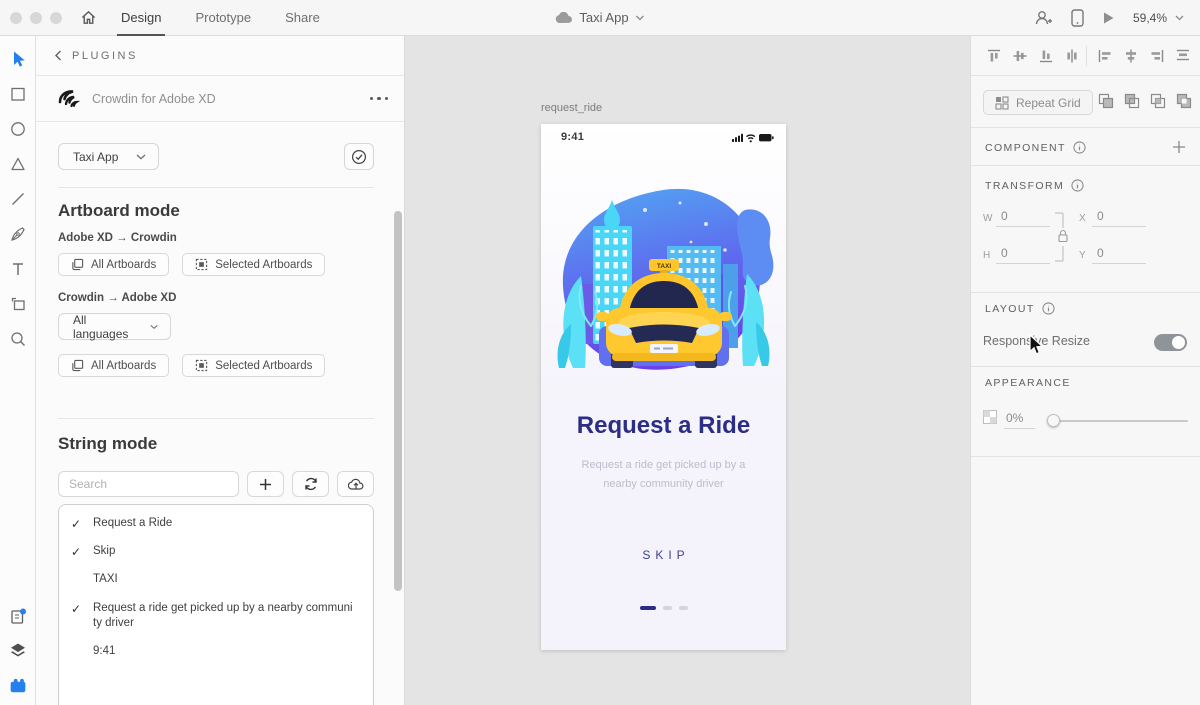 This screenshot has height=705, width=1200. I want to click on zoom-tool-icon, so click(18, 339).